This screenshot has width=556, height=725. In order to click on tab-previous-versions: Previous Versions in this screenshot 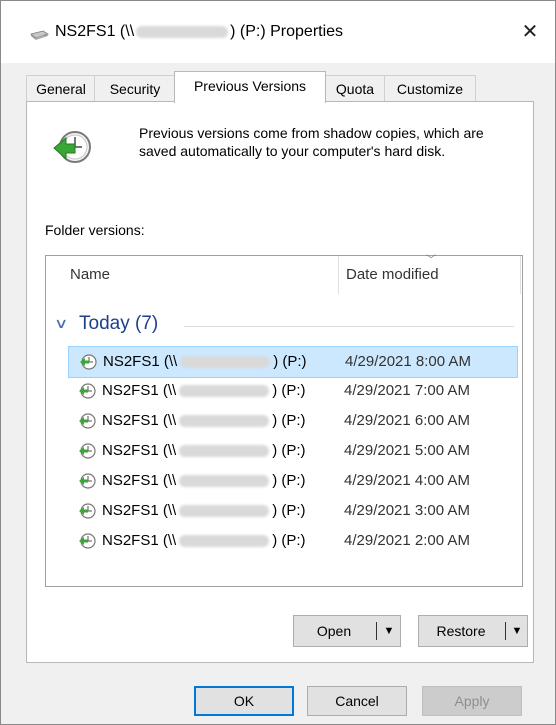, I will do `click(250, 87)`.